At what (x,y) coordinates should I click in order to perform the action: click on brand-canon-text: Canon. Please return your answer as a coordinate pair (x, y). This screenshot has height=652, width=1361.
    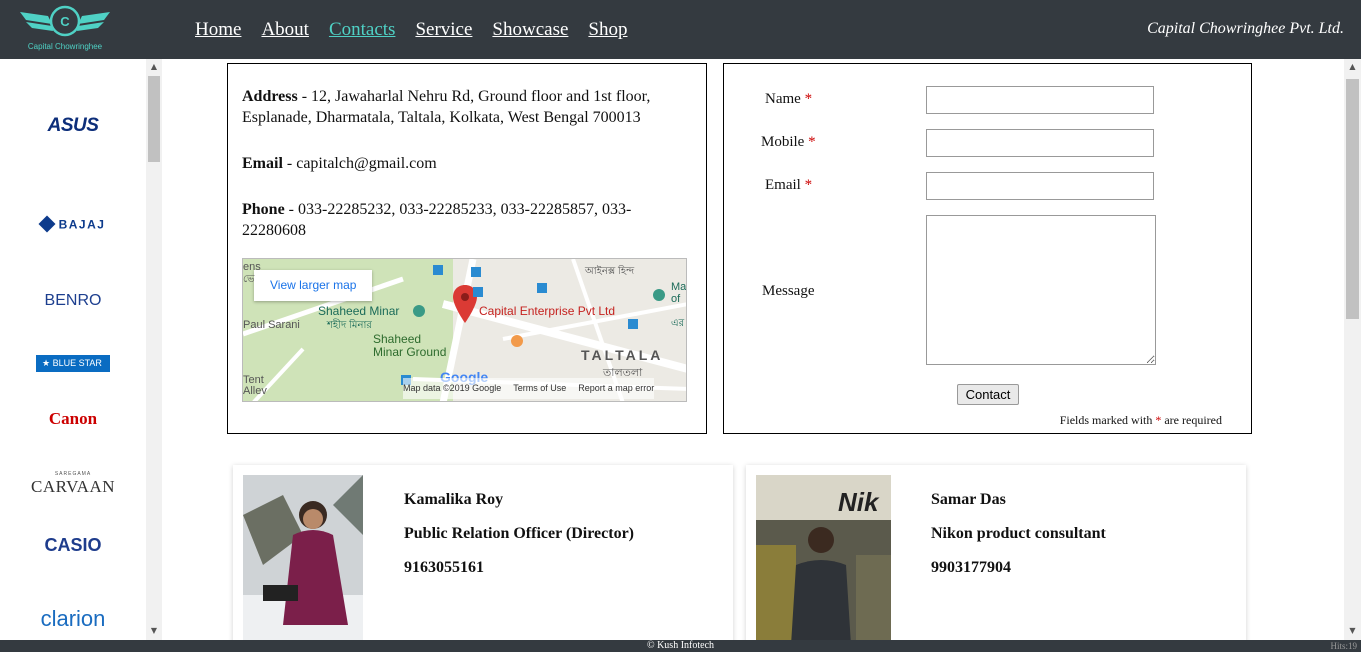
    Looking at the image, I should click on (73, 418).